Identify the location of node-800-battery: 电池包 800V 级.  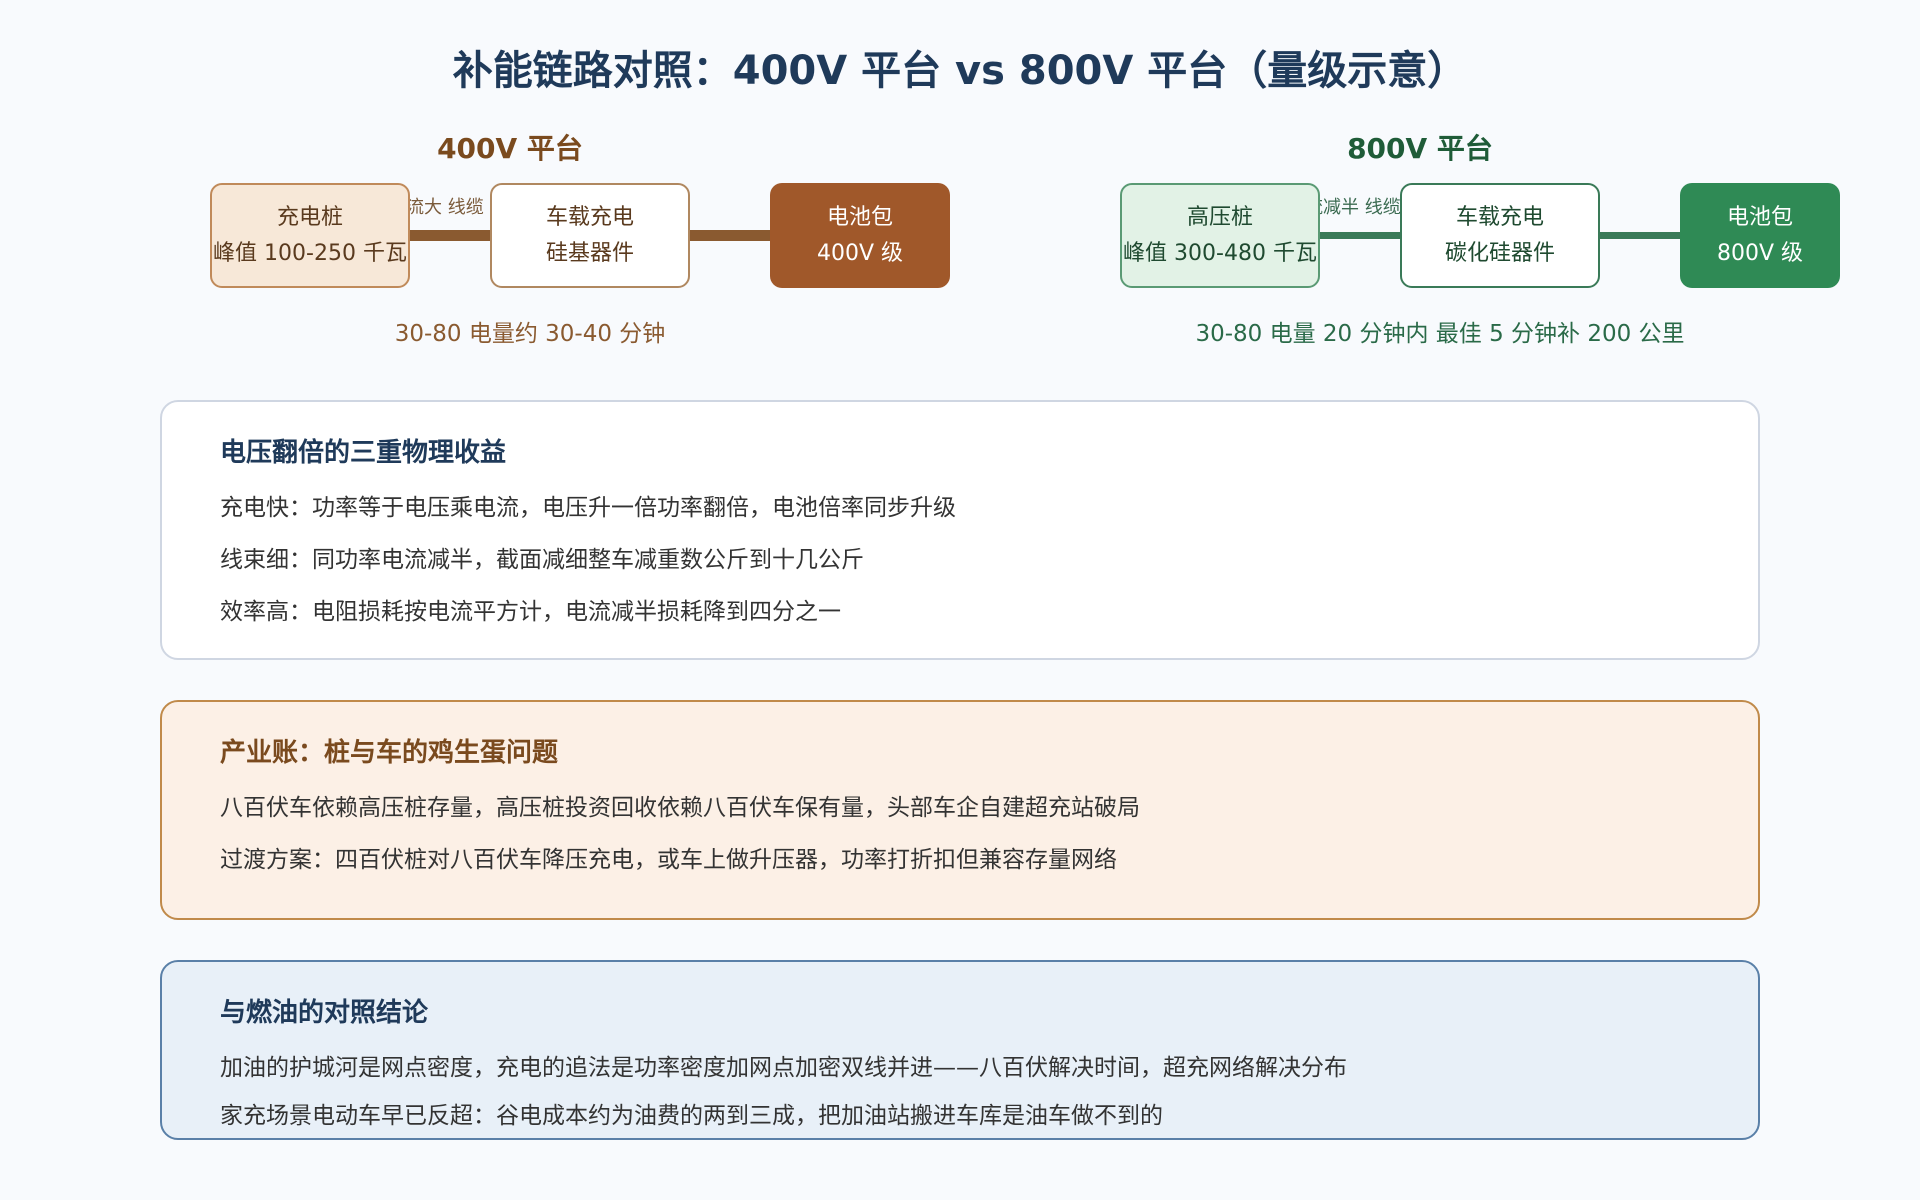
(1760, 235).